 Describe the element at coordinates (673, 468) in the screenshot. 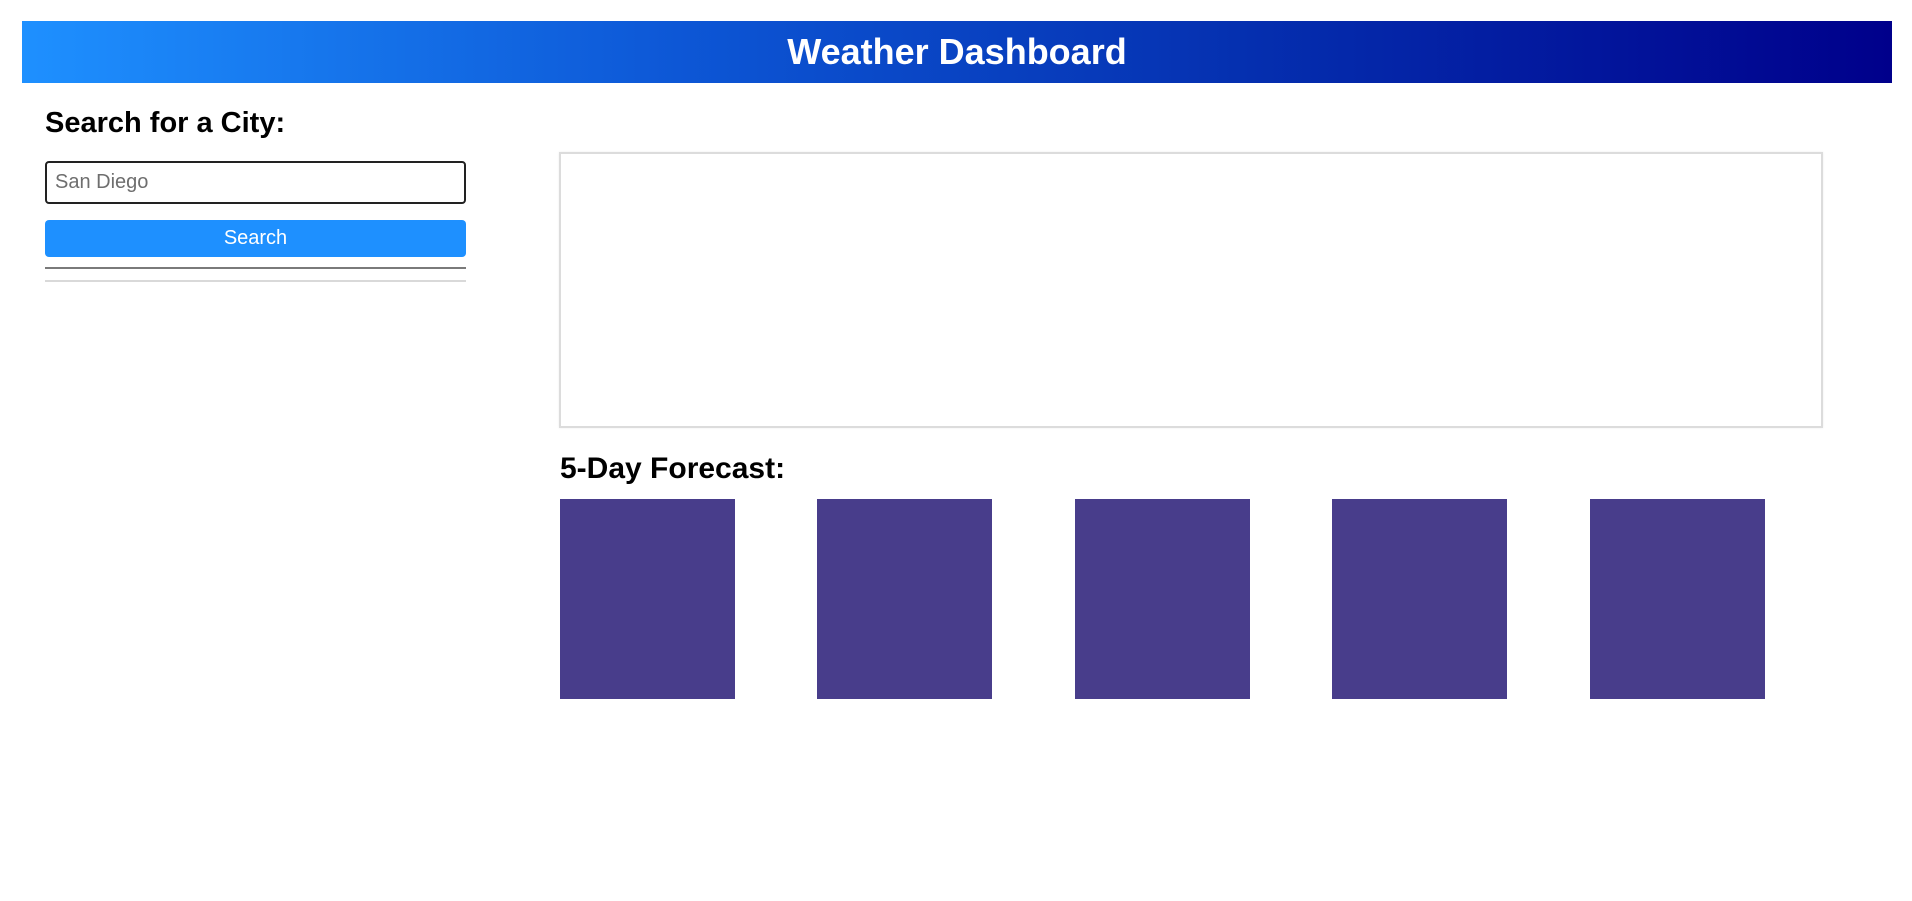

I see `forecast-heading: 5-Day Forecast:` at that location.